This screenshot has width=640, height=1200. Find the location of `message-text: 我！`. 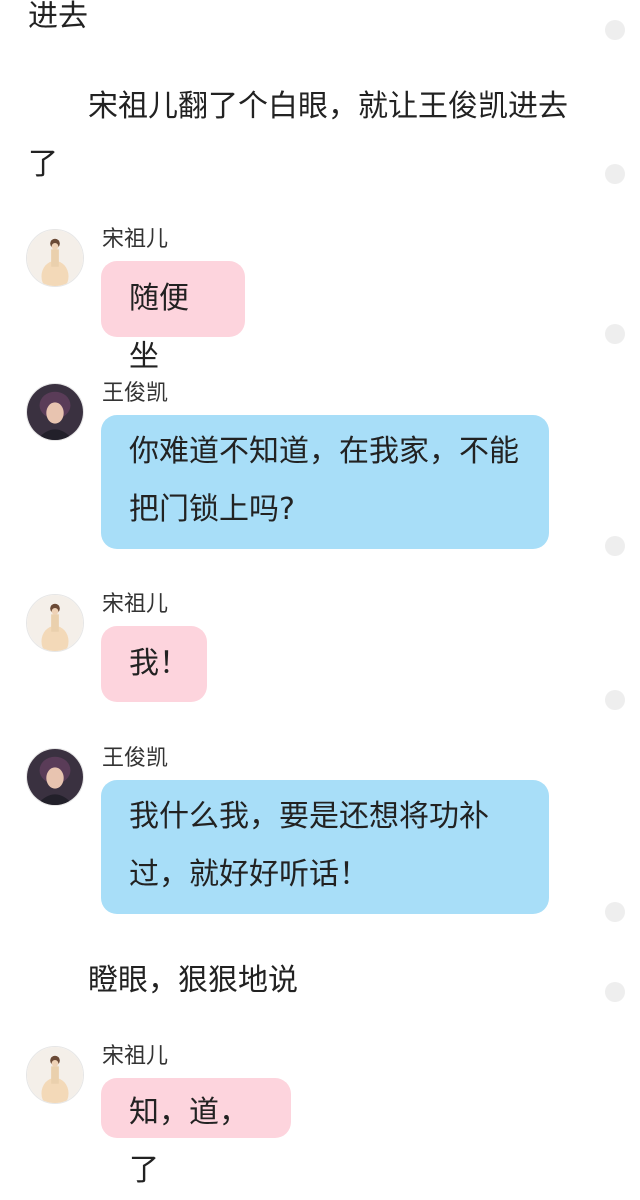

message-text: 我！ is located at coordinates (159, 663).